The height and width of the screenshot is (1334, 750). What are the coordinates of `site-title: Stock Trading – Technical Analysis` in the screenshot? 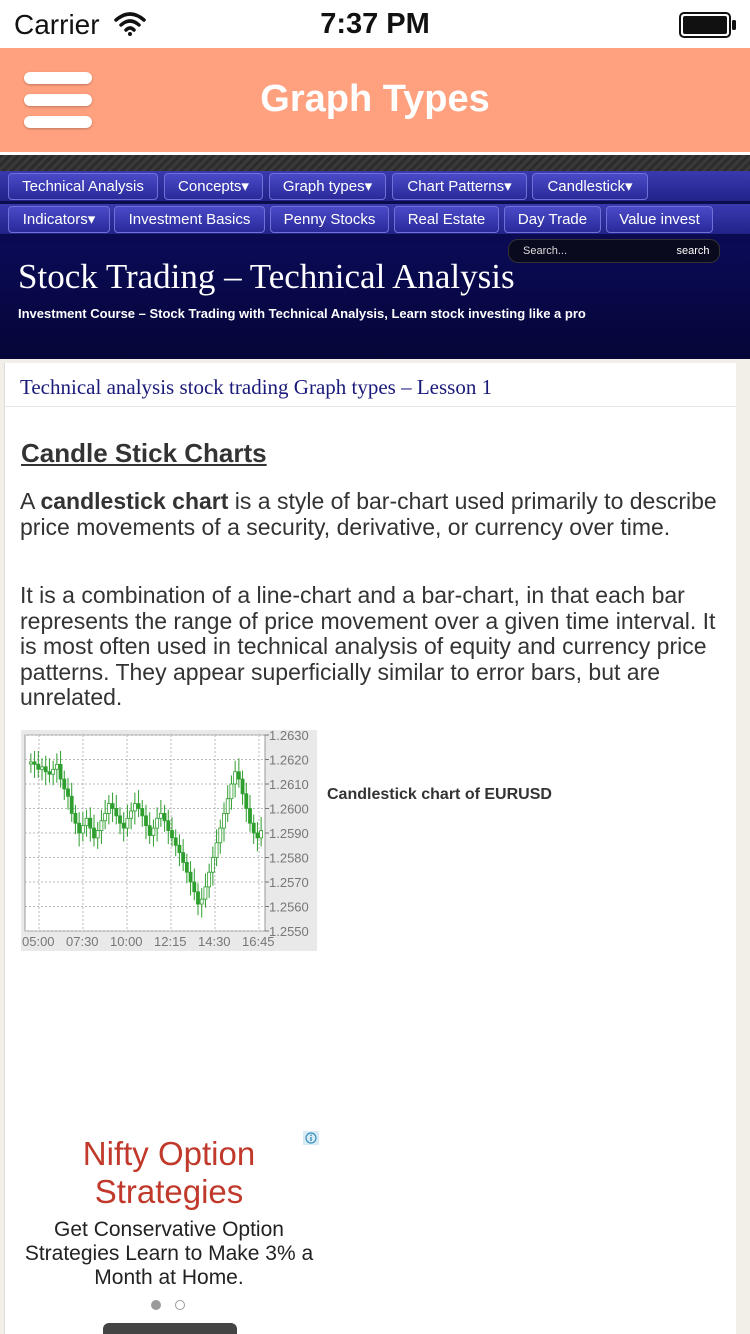 It's located at (266, 276).